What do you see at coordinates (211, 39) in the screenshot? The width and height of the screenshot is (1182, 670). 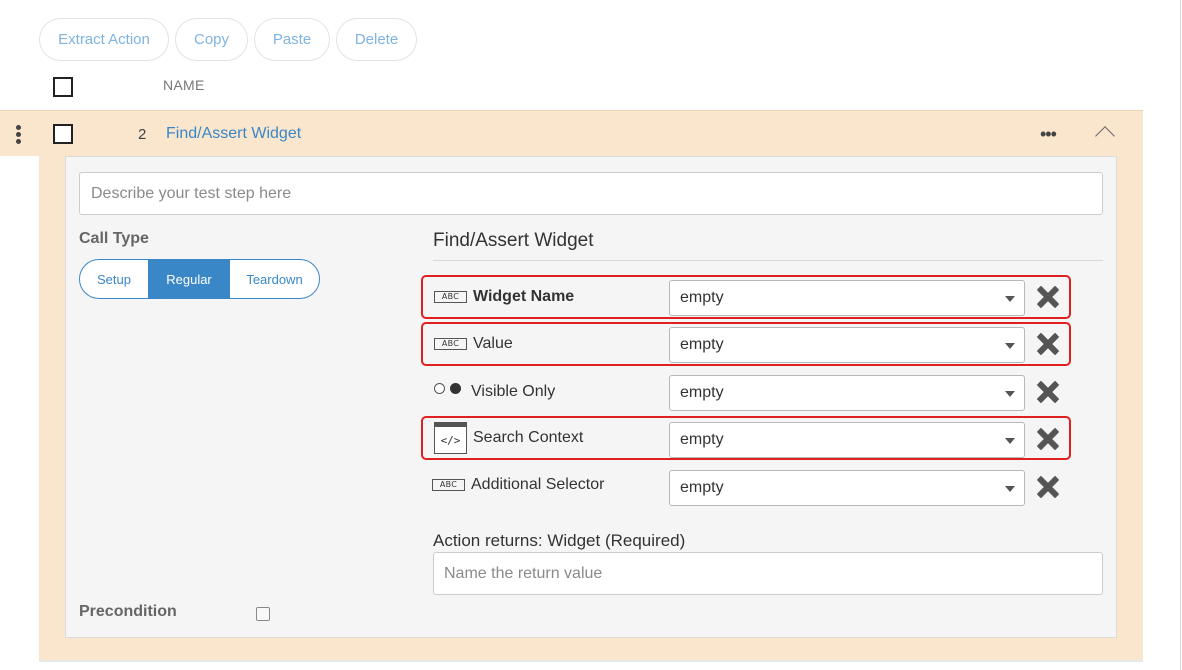 I see `copy-button: Copy` at bounding box center [211, 39].